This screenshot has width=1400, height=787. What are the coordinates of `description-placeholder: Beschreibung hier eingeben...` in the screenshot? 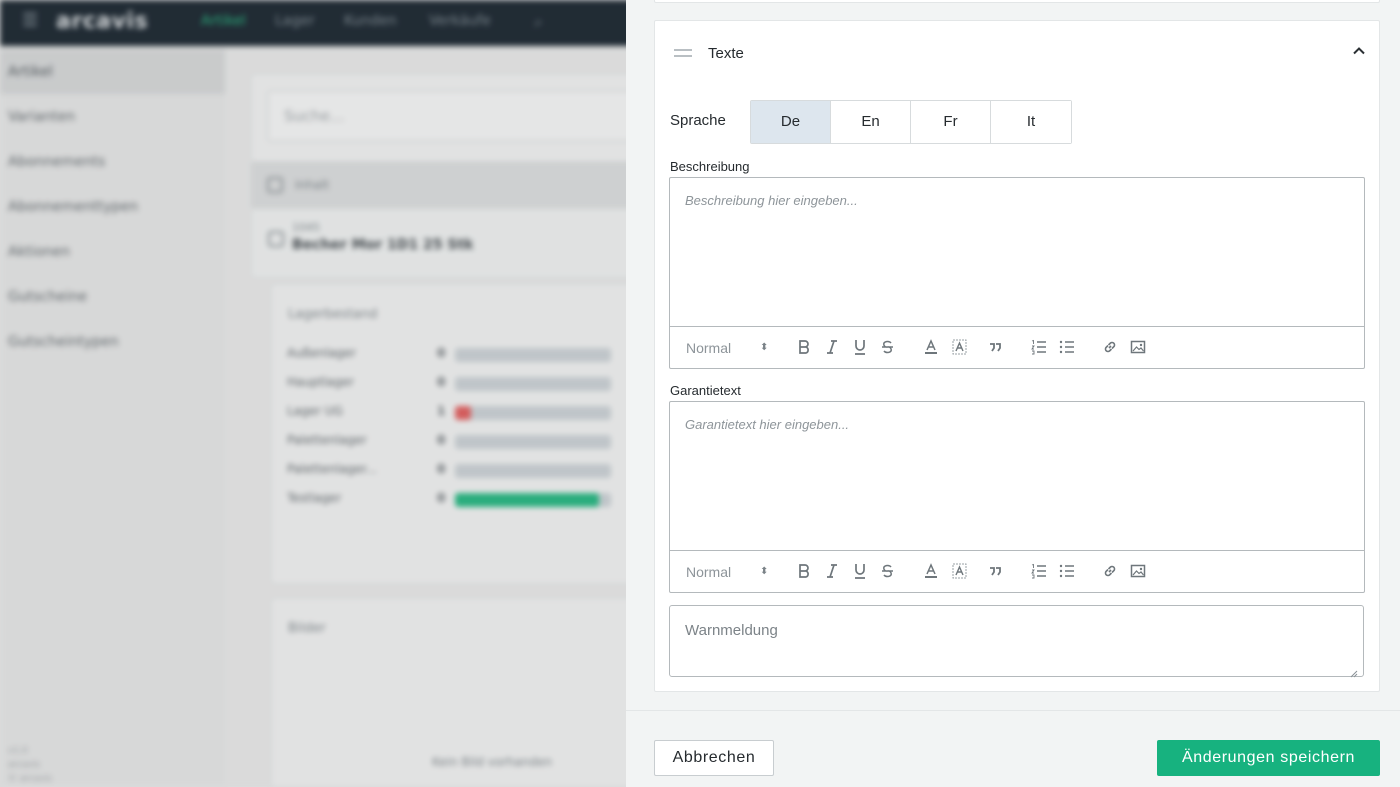 It's located at (771, 200).